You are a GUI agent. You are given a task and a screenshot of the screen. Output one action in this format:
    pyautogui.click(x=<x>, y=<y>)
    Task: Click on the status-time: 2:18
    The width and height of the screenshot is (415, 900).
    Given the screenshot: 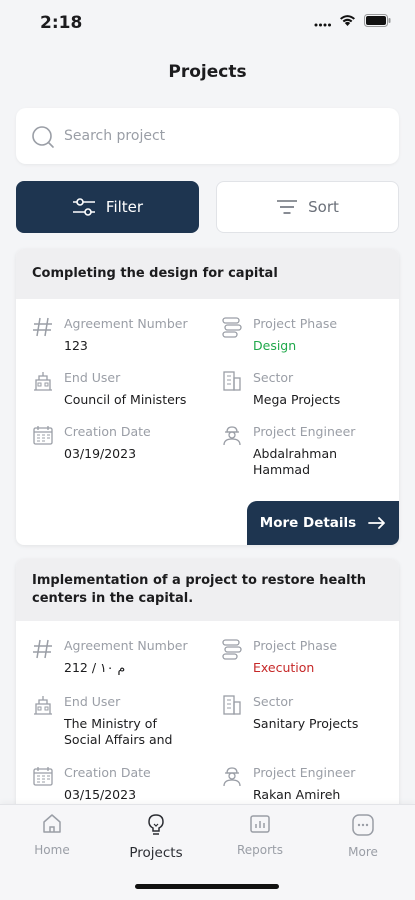 What is the action you would take?
    pyautogui.click(x=61, y=23)
    